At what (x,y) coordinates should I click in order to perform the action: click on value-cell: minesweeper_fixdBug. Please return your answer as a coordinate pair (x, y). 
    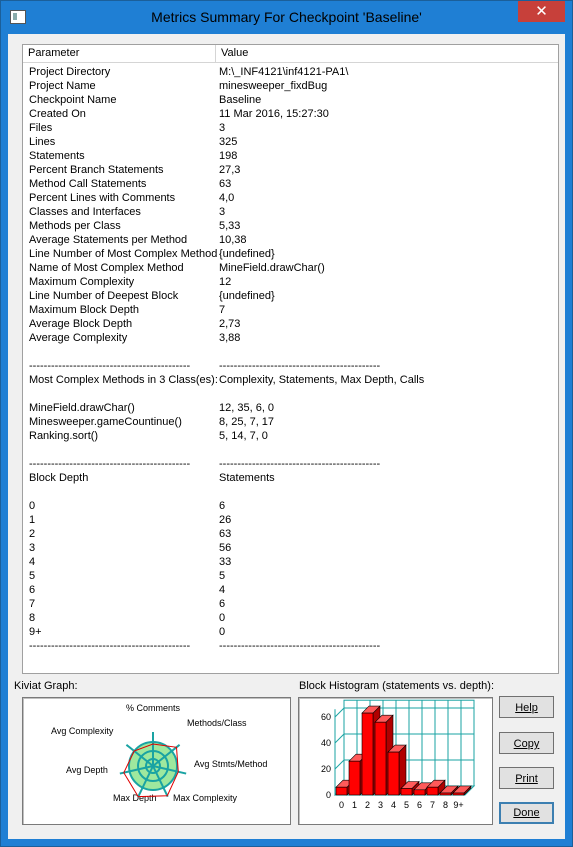
    Looking at the image, I should click on (273, 86).